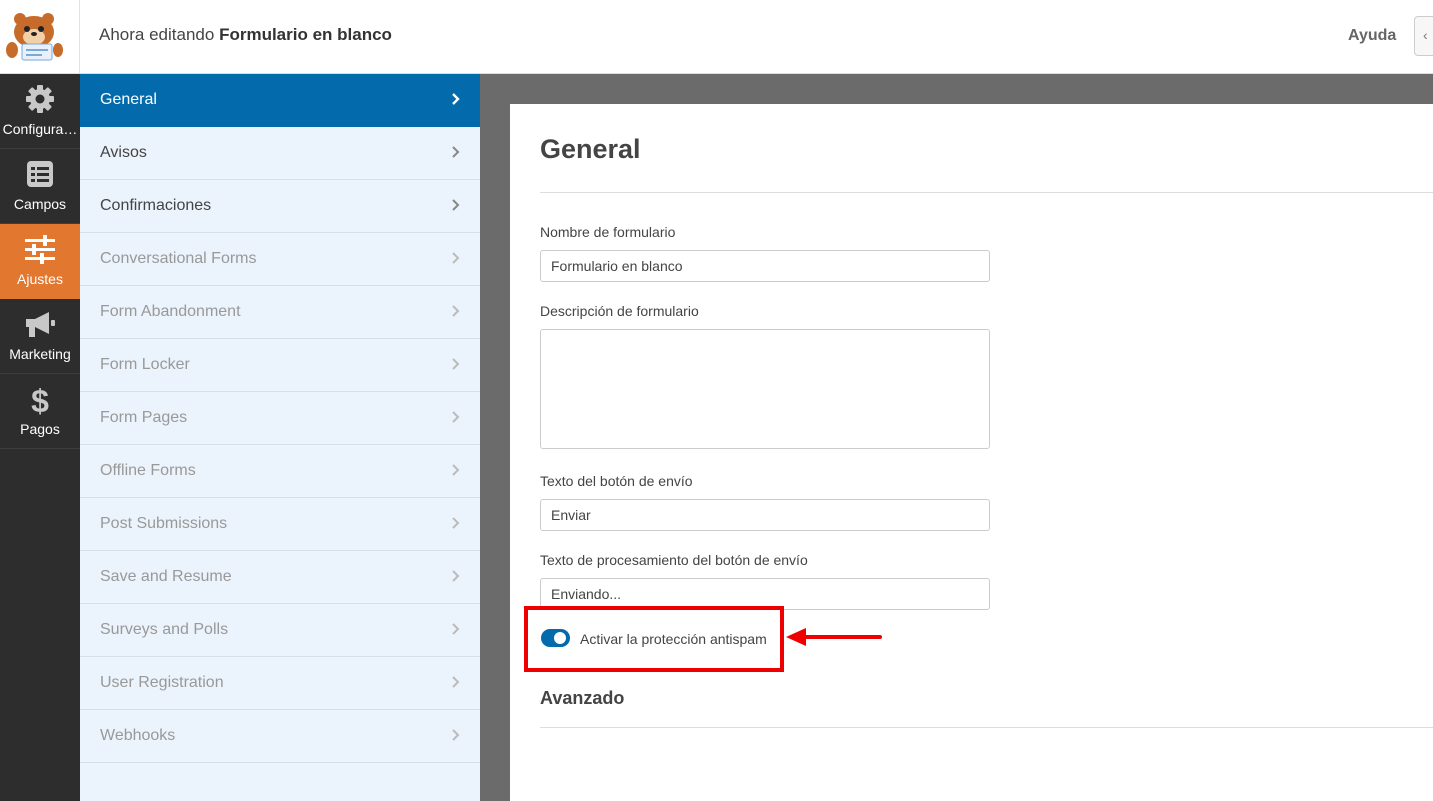 The width and height of the screenshot is (1433, 801). I want to click on wpforms-logo, so click(40, 37).